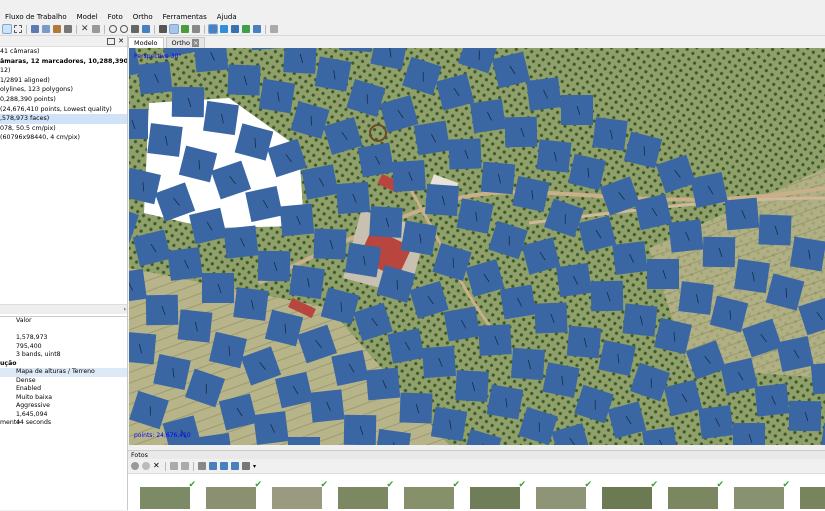  Describe the element at coordinates (111, 41) in the screenshot. I see `float-pane-icon` at that location.